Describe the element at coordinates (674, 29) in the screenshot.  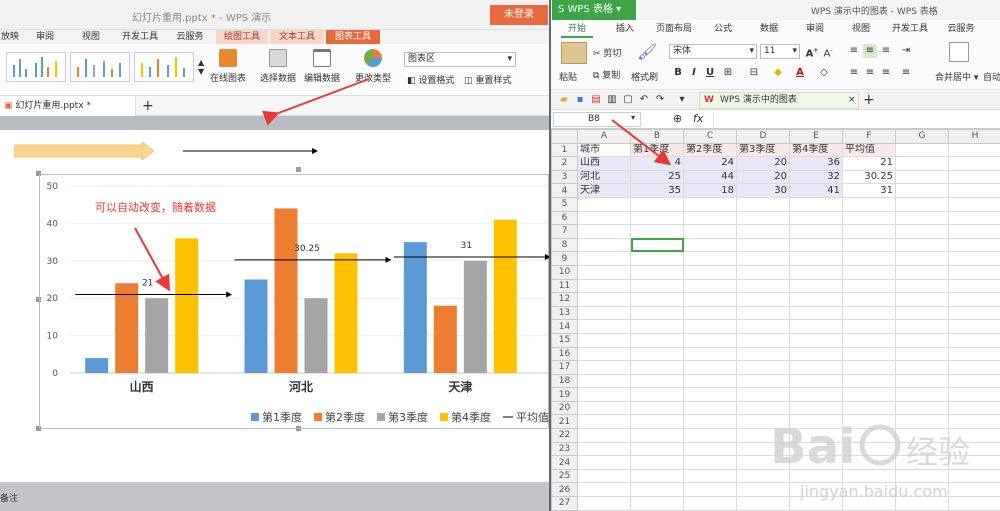
I see `menu-page-layout: 页面布局` at that location.